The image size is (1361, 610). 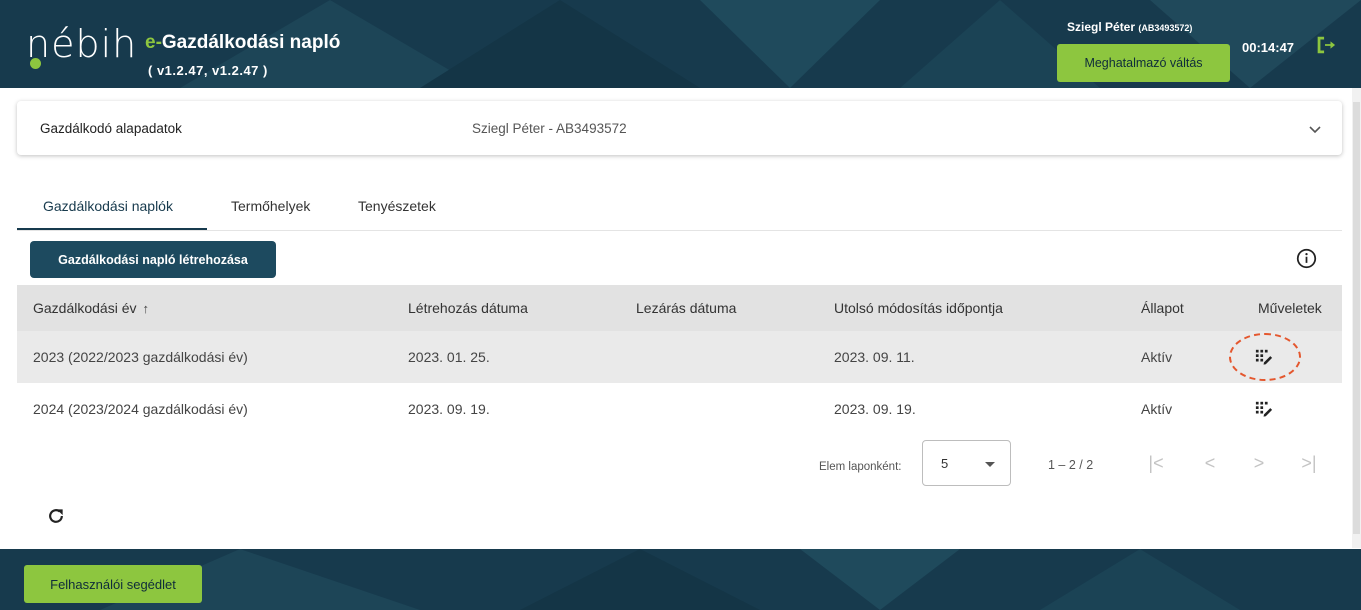 What do you see at coordinates (860, 467) in the screenshot?
I see `items-per-page-label: Elem laponként:` at bounding box center [860, 467].